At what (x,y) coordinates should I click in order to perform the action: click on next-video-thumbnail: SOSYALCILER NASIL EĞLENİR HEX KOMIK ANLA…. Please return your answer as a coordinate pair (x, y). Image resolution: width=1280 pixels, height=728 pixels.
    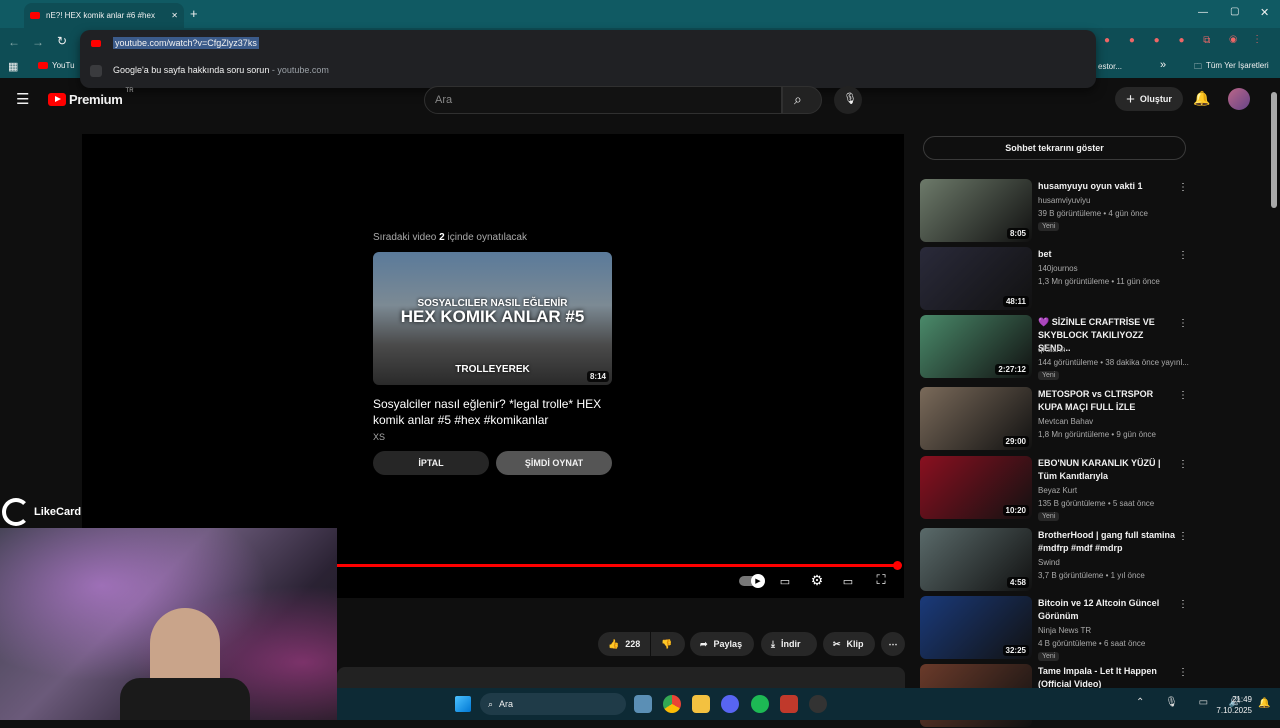
    Looking at the image, I should click on (492, 318).